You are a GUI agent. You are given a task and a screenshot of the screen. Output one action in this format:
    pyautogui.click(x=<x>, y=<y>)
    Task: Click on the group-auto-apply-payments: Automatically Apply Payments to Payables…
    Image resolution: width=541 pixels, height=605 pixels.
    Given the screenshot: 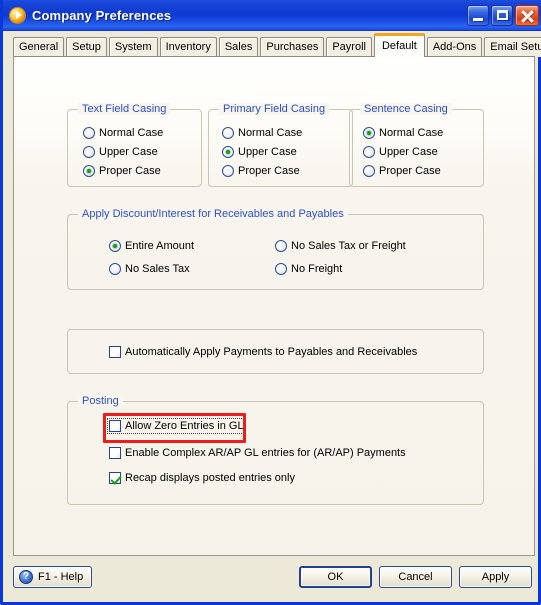 What is the action you would take?
    pyautogui.click(x=275, y=351)
    